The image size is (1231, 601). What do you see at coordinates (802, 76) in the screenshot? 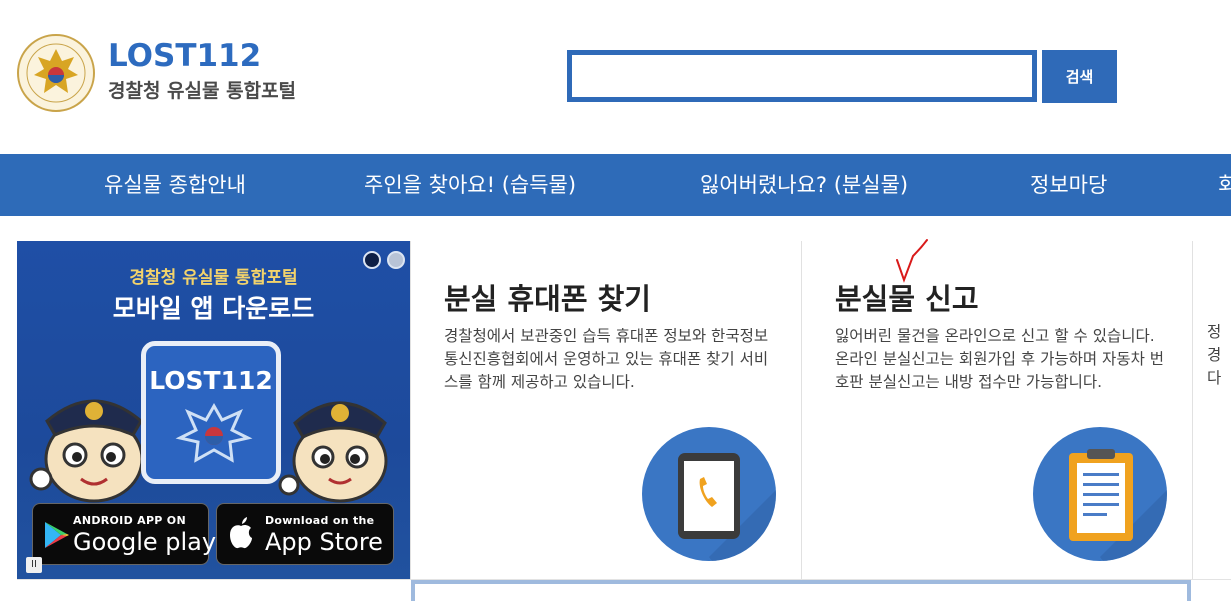
I see `search-input` at bounding box center [802, 76].